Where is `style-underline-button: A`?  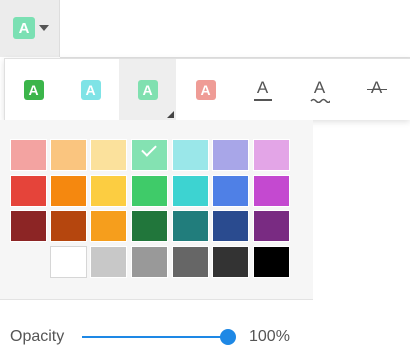 style-underline-button: A is located at coordinates (262, 89).